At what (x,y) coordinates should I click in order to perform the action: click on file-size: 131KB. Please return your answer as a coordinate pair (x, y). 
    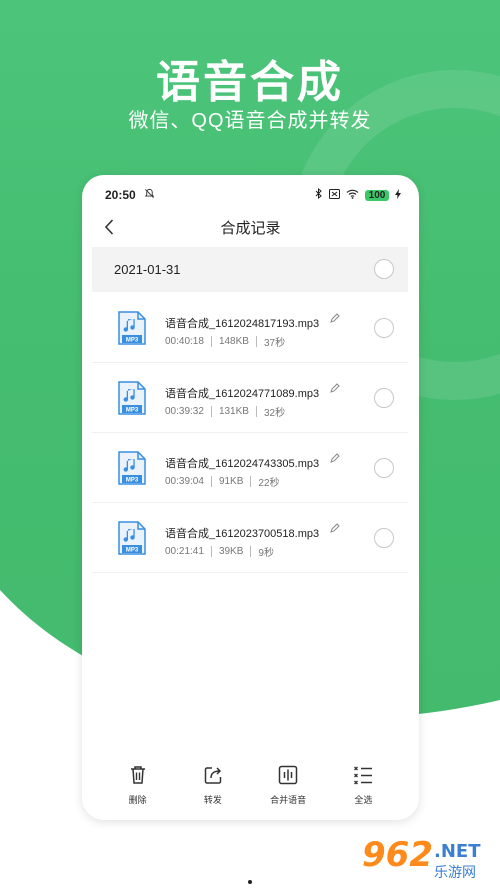
    Looking at the image, I should click on (233, 411).